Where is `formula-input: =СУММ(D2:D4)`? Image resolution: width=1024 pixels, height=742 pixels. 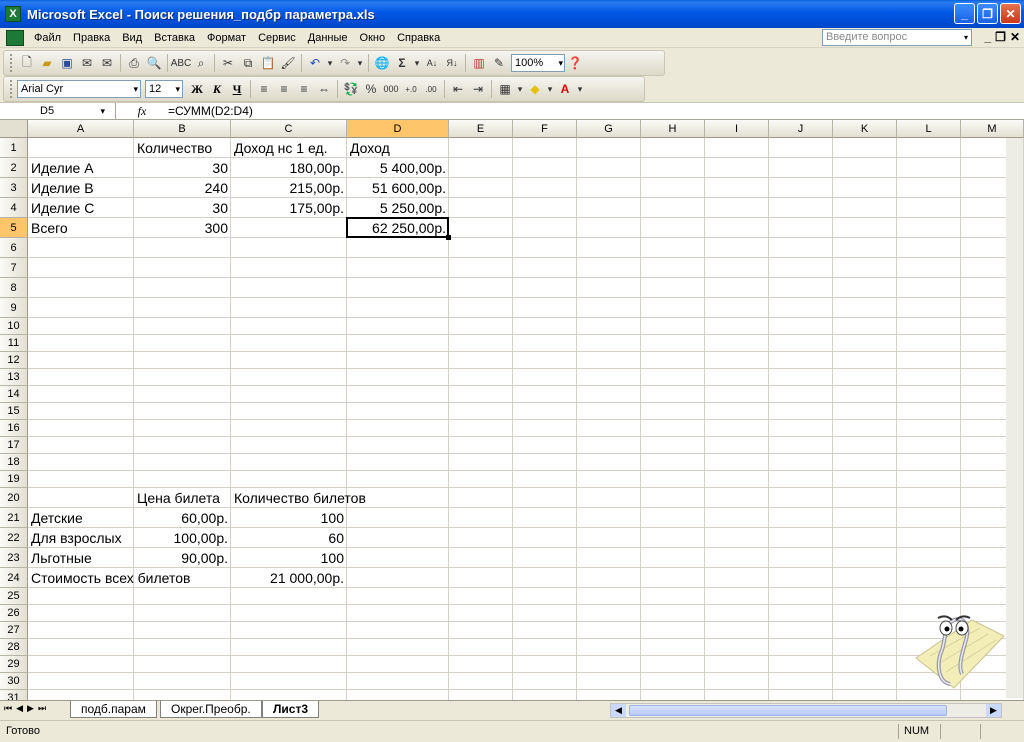 formula-input: =СУММ(D2:D4) is located at coordinates (210, 111).